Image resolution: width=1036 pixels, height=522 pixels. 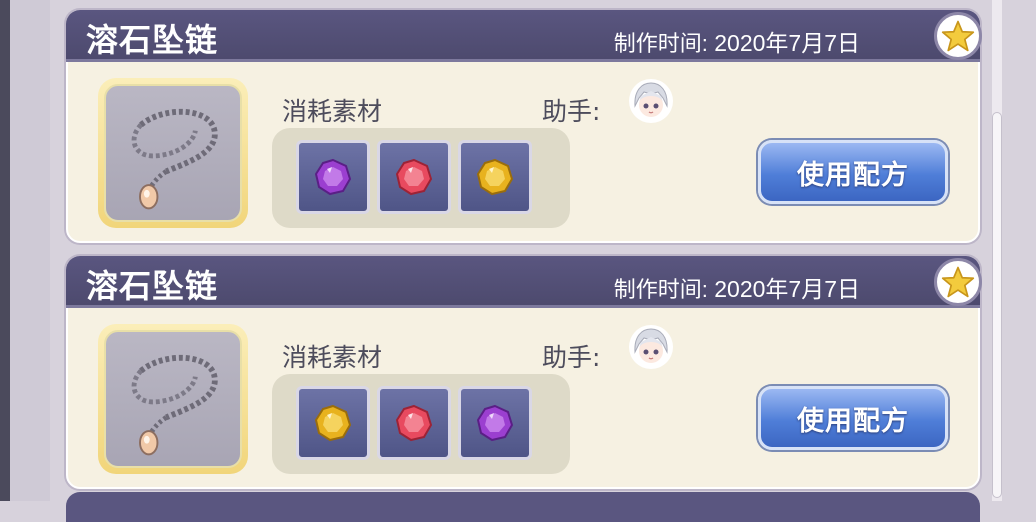 I want to click on window-edge, so click(x=5, y=250).